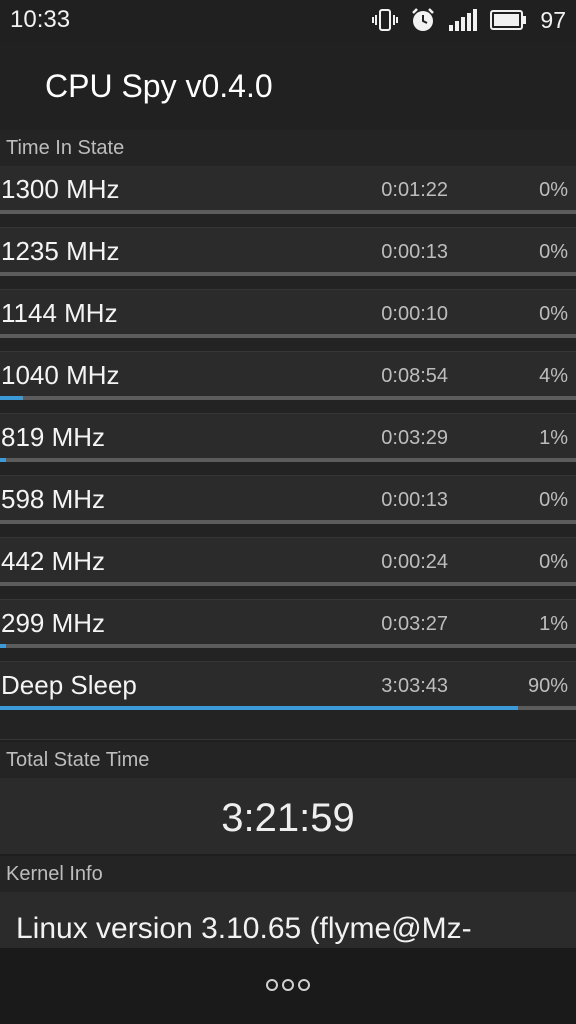  I want to click on battery-icon, so click(508, 20).